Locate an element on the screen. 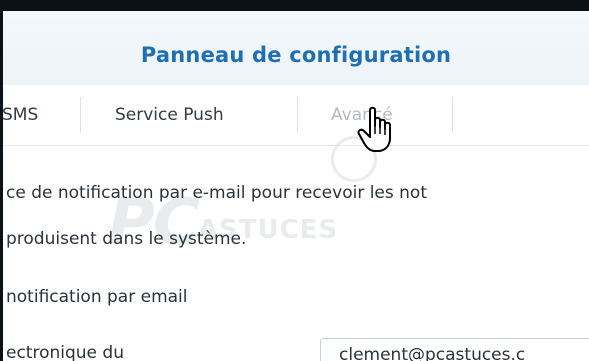 The width and height of the screenshot is (589, 361). email-field-label: ectronique du is located at coordinates (65, 352).